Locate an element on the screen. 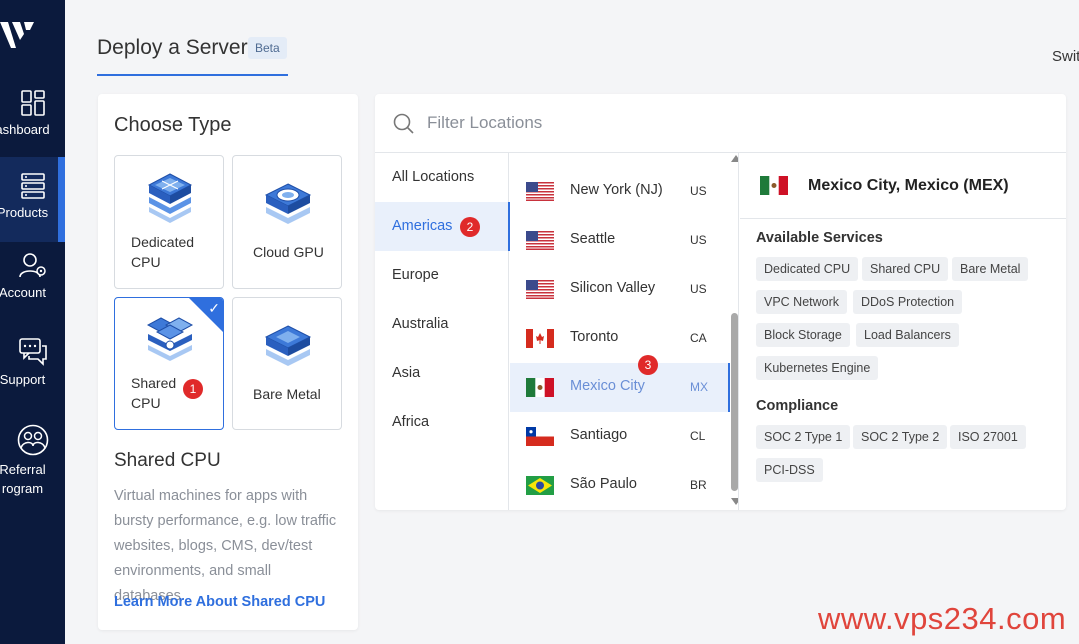 Image resolution: width=1079 pixels, height=644 pixels. type-tile-cloud-gpu: Cloud GPU is located at coordinates (287, 222).